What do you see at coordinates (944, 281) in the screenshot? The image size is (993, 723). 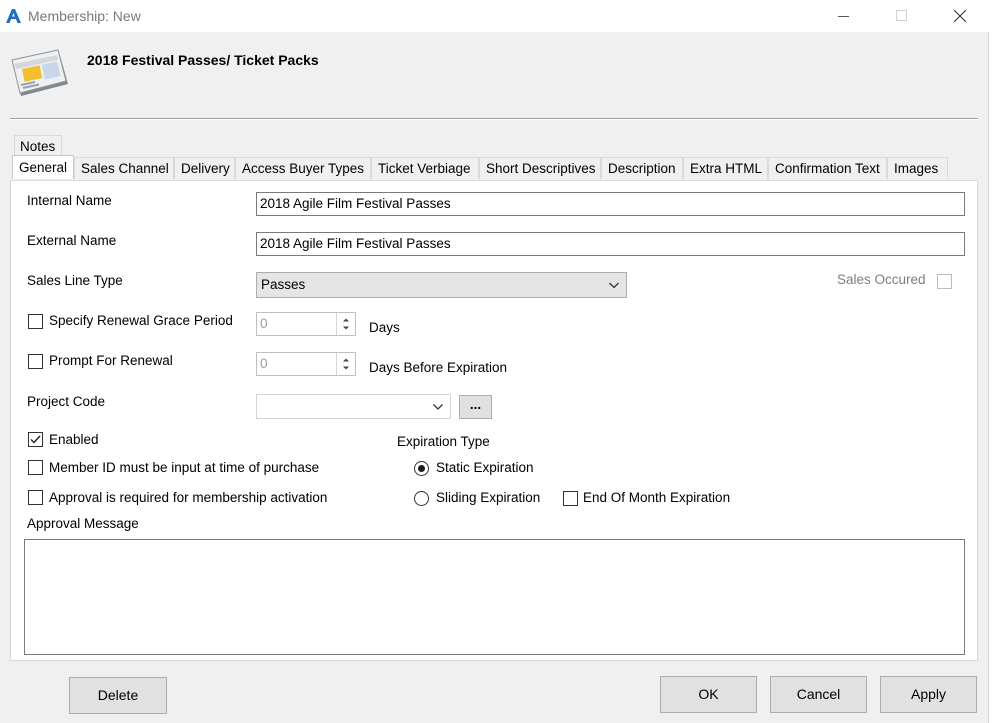 I see `sales-occured-checkbox` at bounding box center [944, 281].